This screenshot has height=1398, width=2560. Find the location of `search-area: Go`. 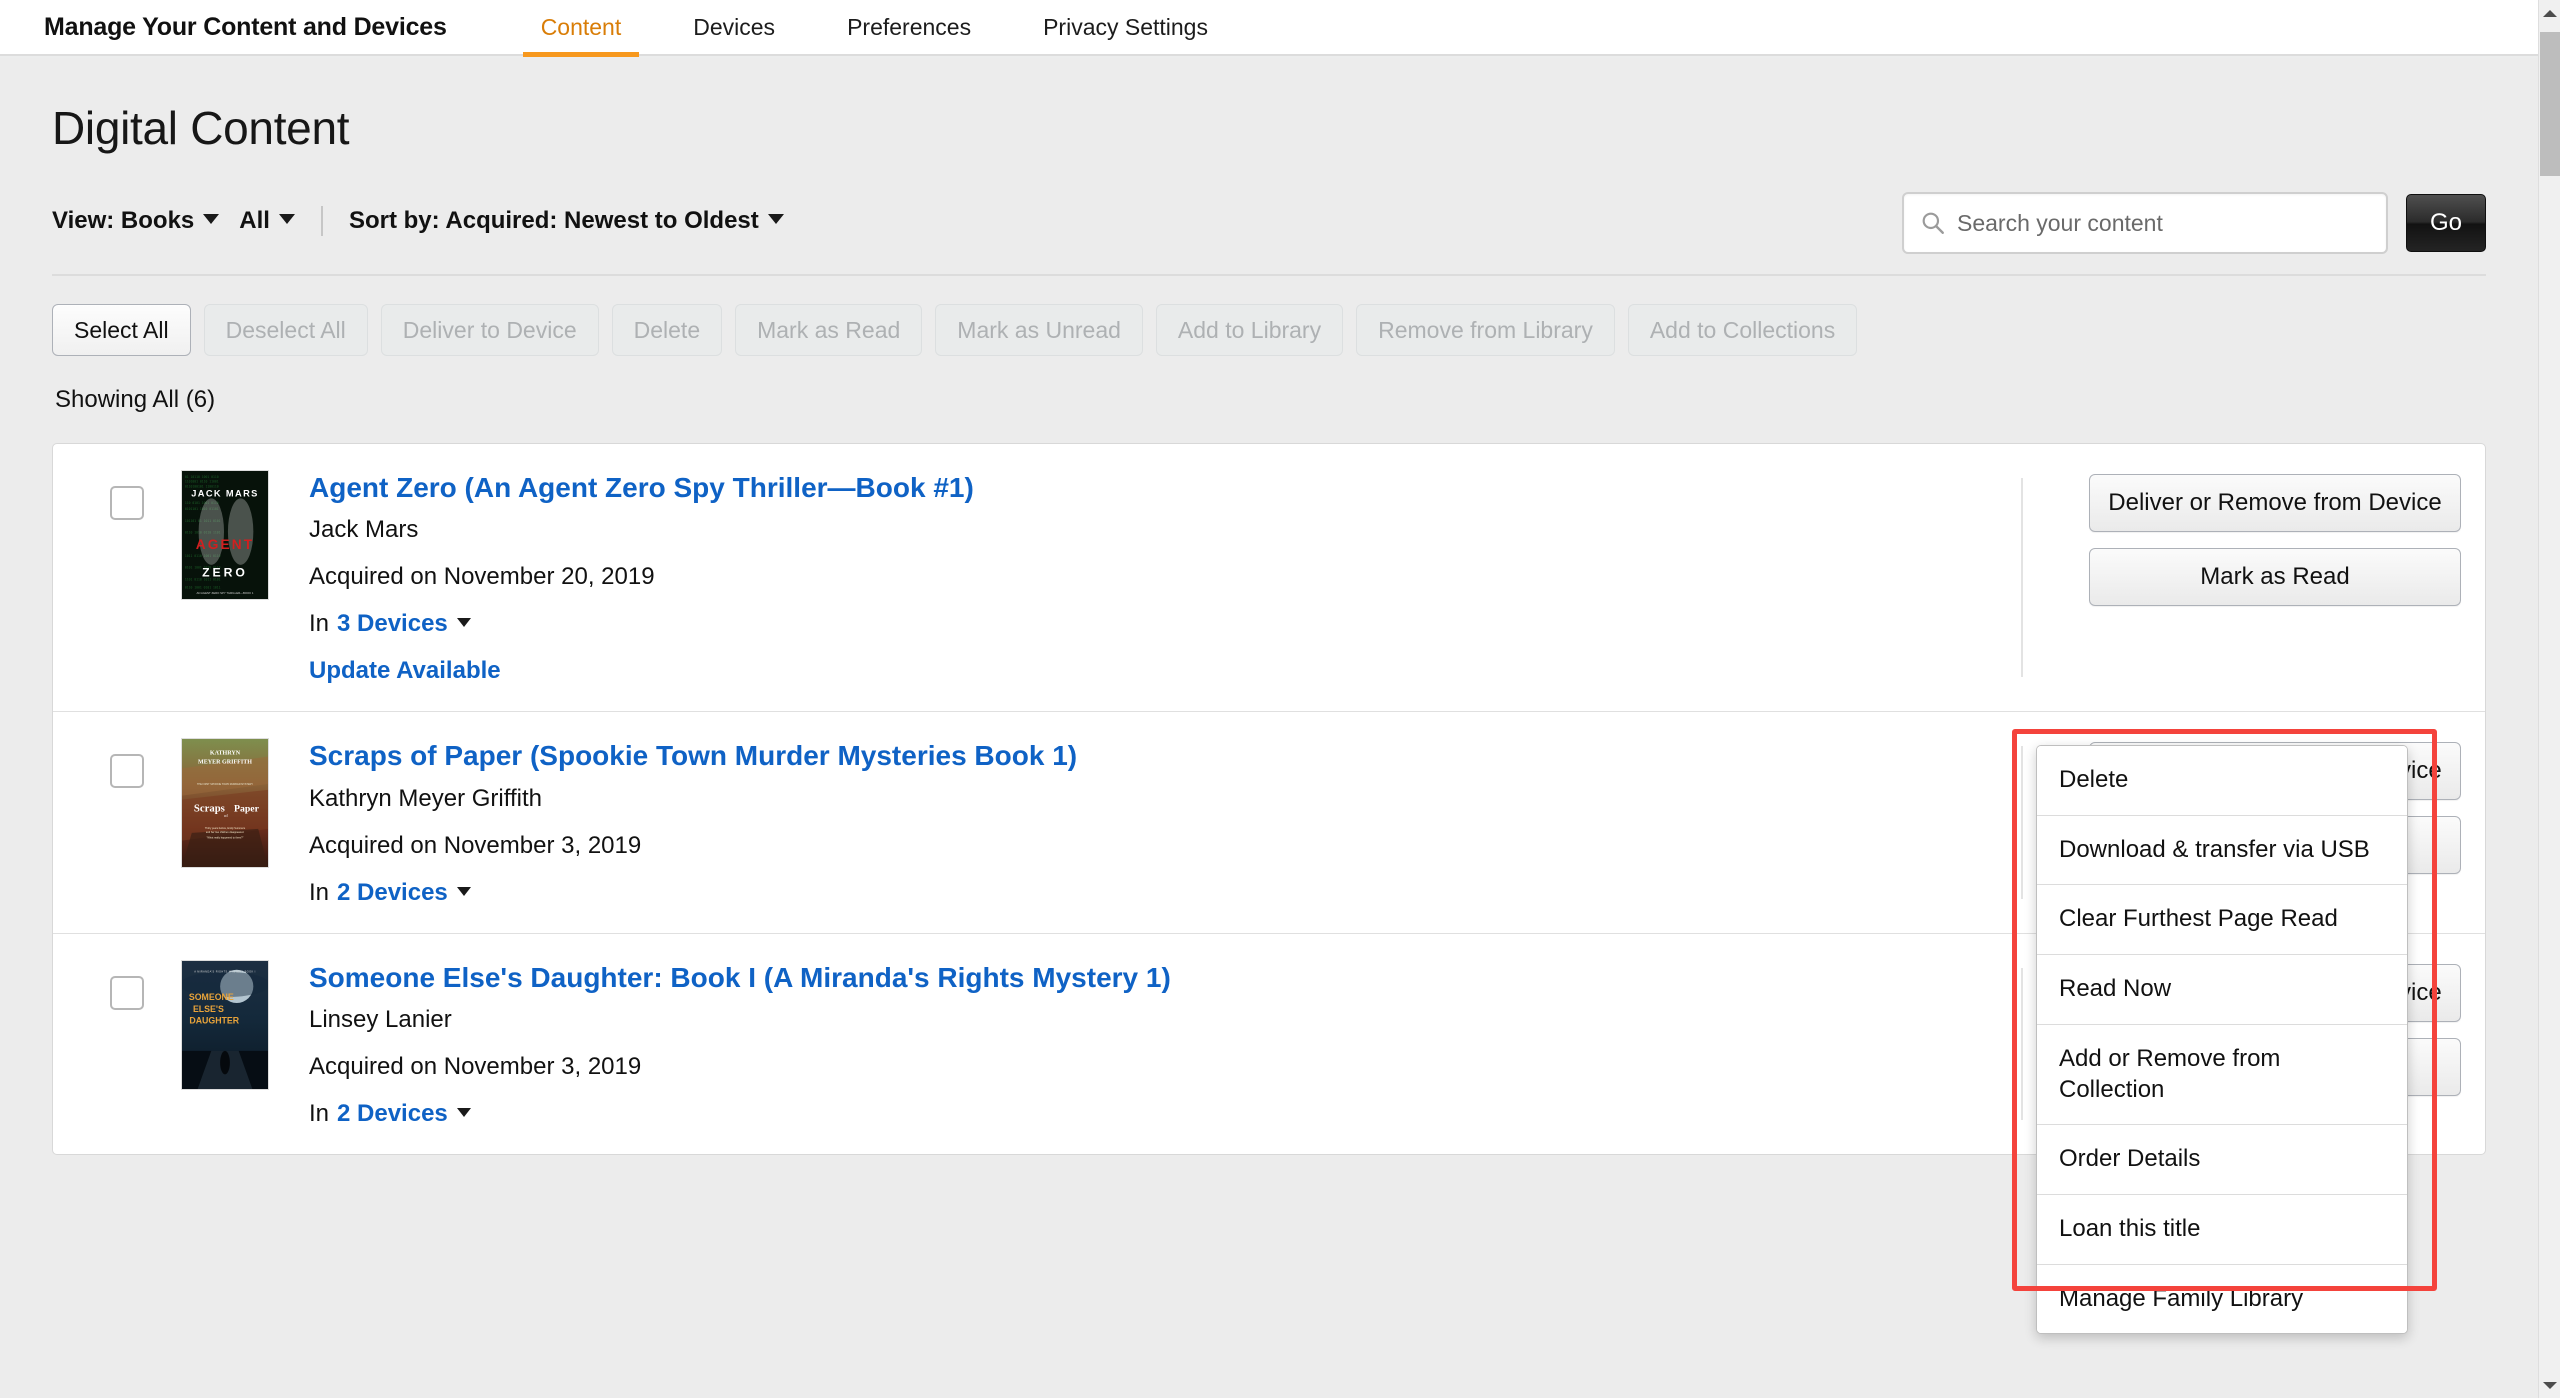

search-area: Go is located at coordinates (2194, 223).